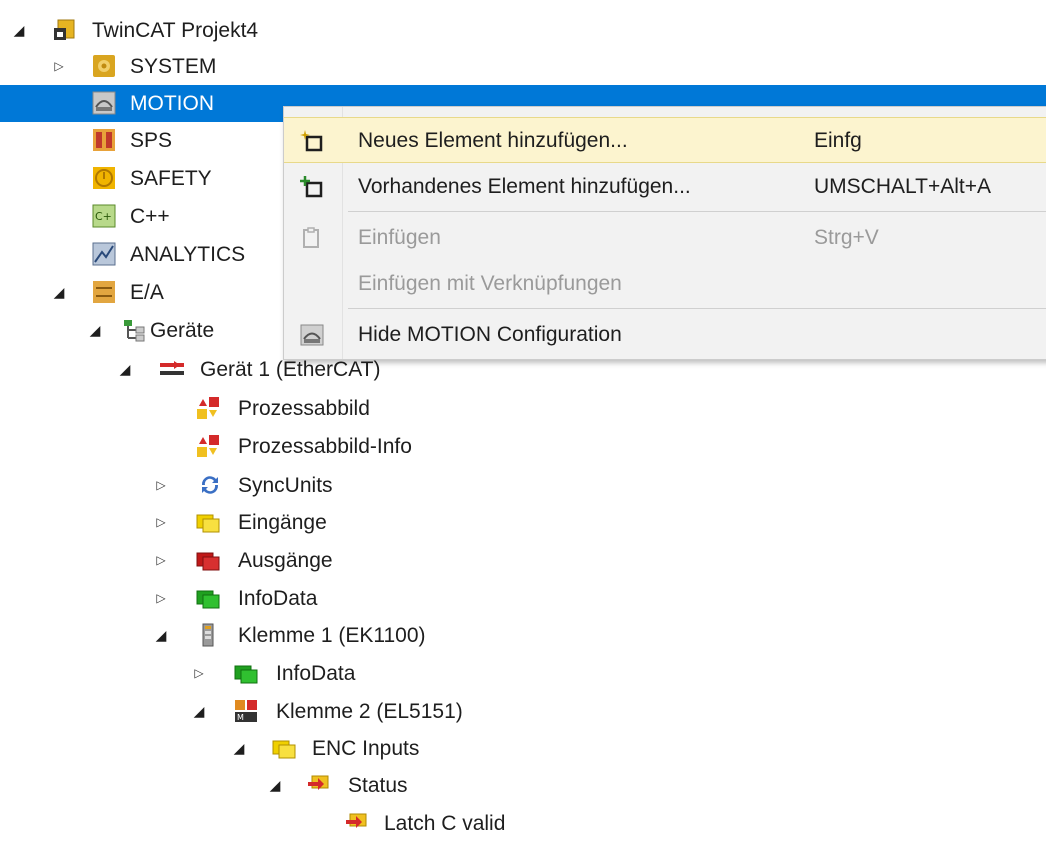 The width and height of the screenshot is (1046, 842). Describe the element at coordinates (64, 29) in the screenshot. I see `twincat-project-icon` at that location.